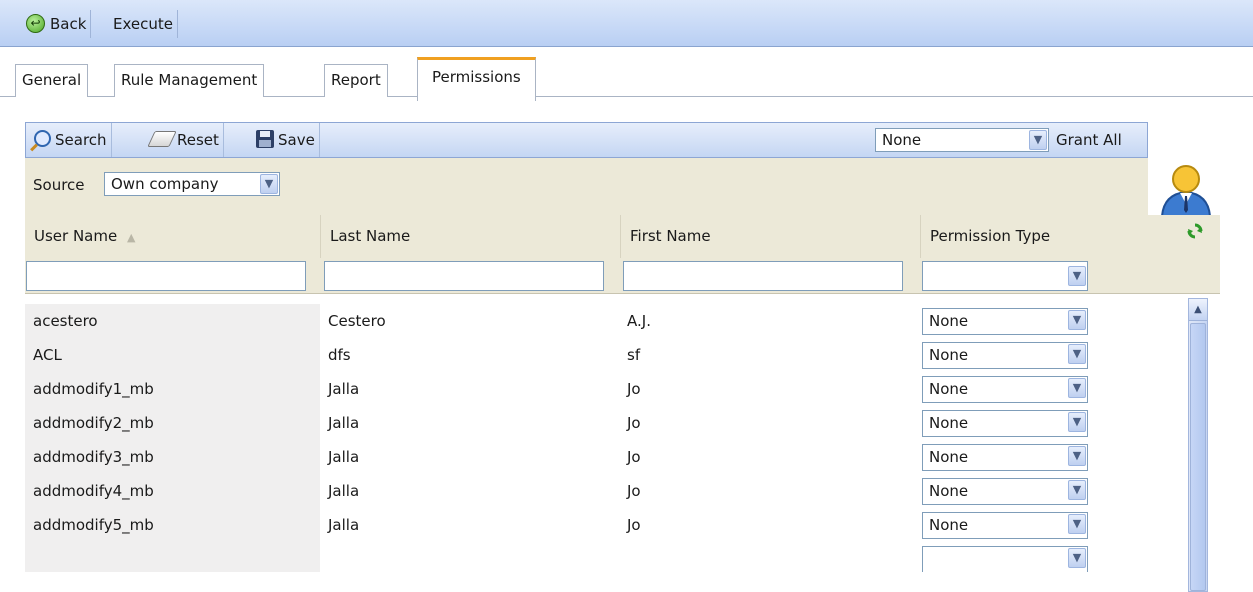 The width and height of the screenshot is (1253, 592). Describe the element at coordinates (339, 355) in the screenshot. I see `last-name-cell: dfs` at that location.